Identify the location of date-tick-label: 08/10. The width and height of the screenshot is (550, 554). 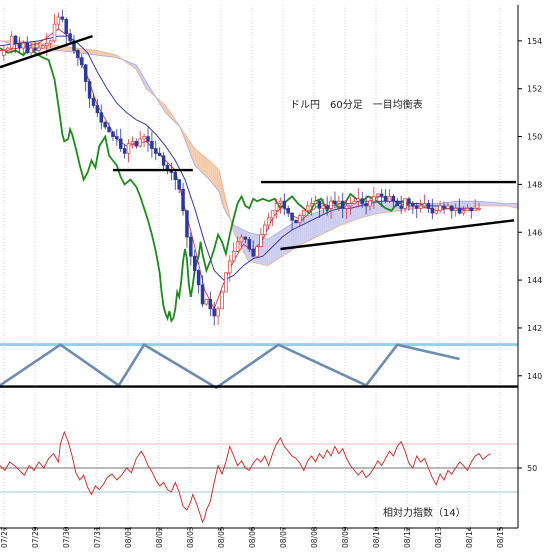
(376, 537).